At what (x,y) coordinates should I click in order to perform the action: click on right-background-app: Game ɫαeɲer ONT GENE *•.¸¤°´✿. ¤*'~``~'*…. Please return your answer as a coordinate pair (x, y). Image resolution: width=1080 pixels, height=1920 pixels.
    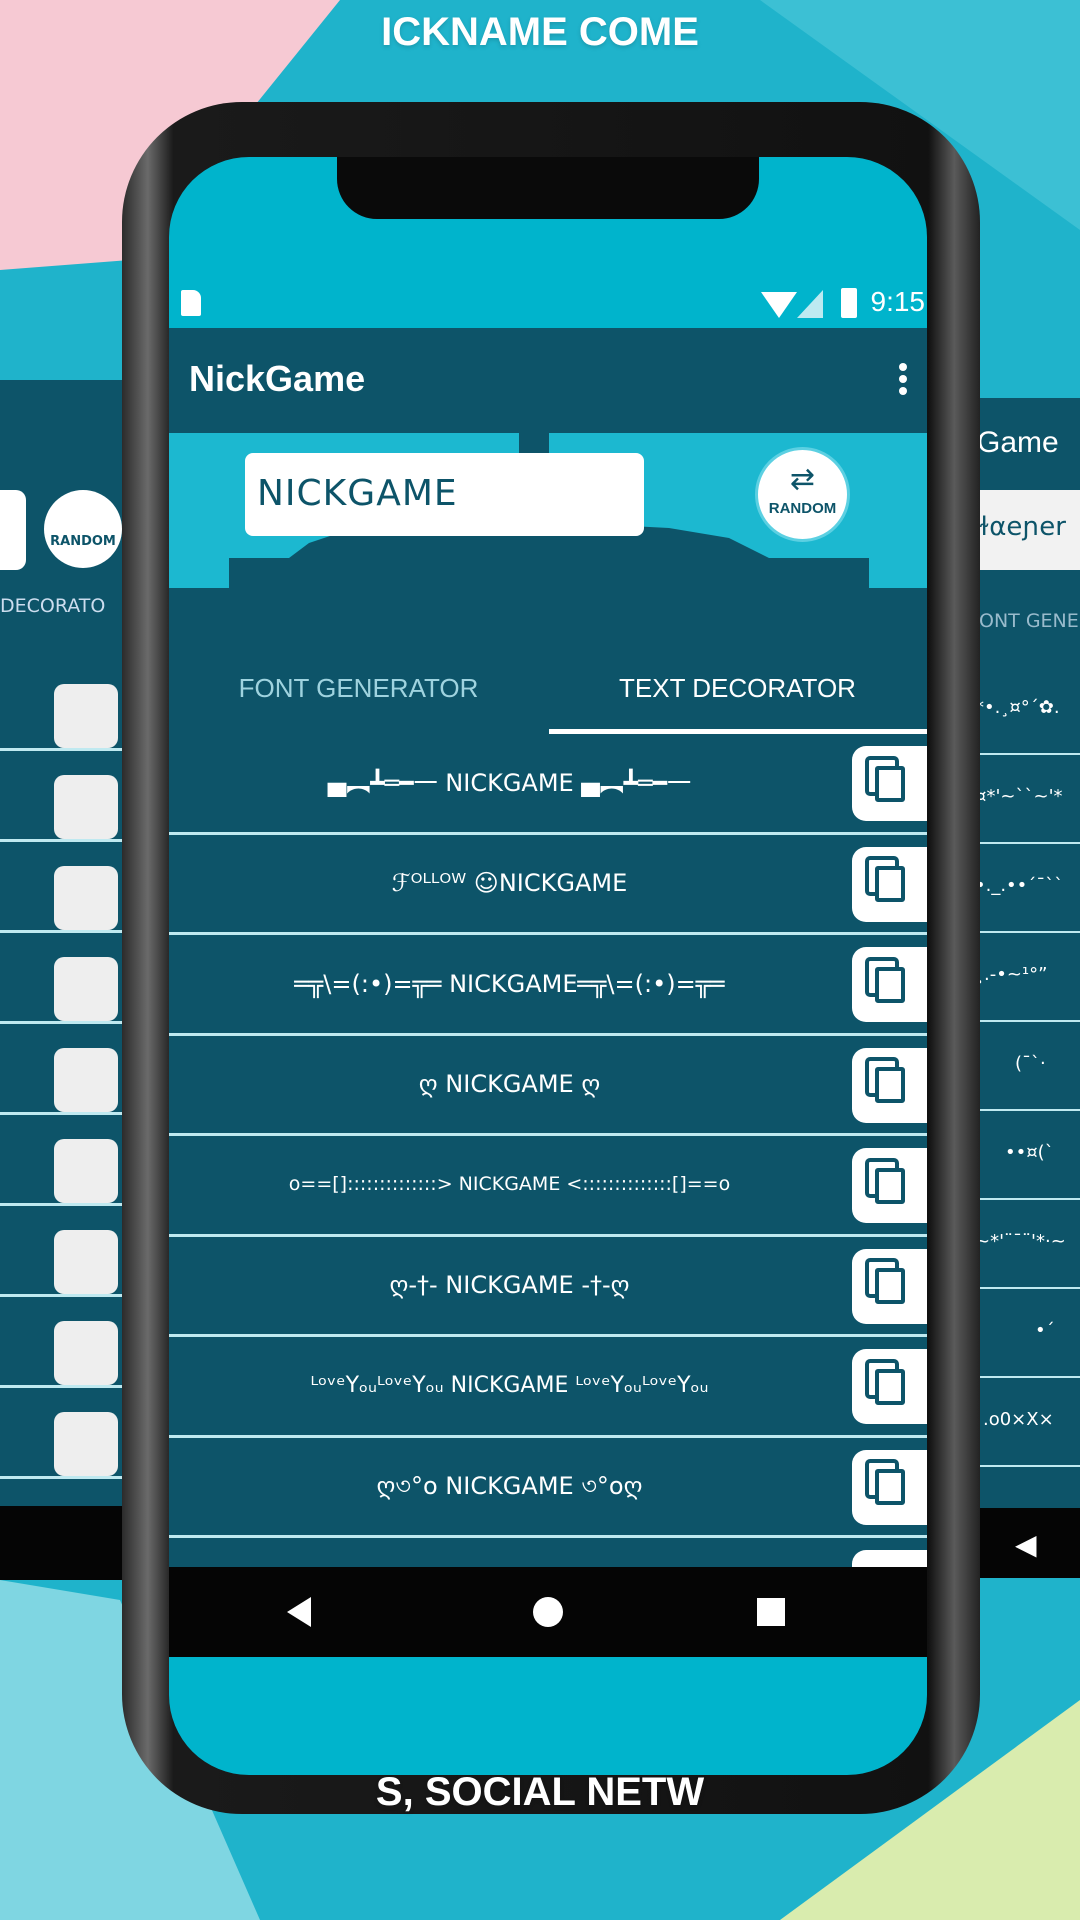
    Looking at the image, I should click on (1027, 988).